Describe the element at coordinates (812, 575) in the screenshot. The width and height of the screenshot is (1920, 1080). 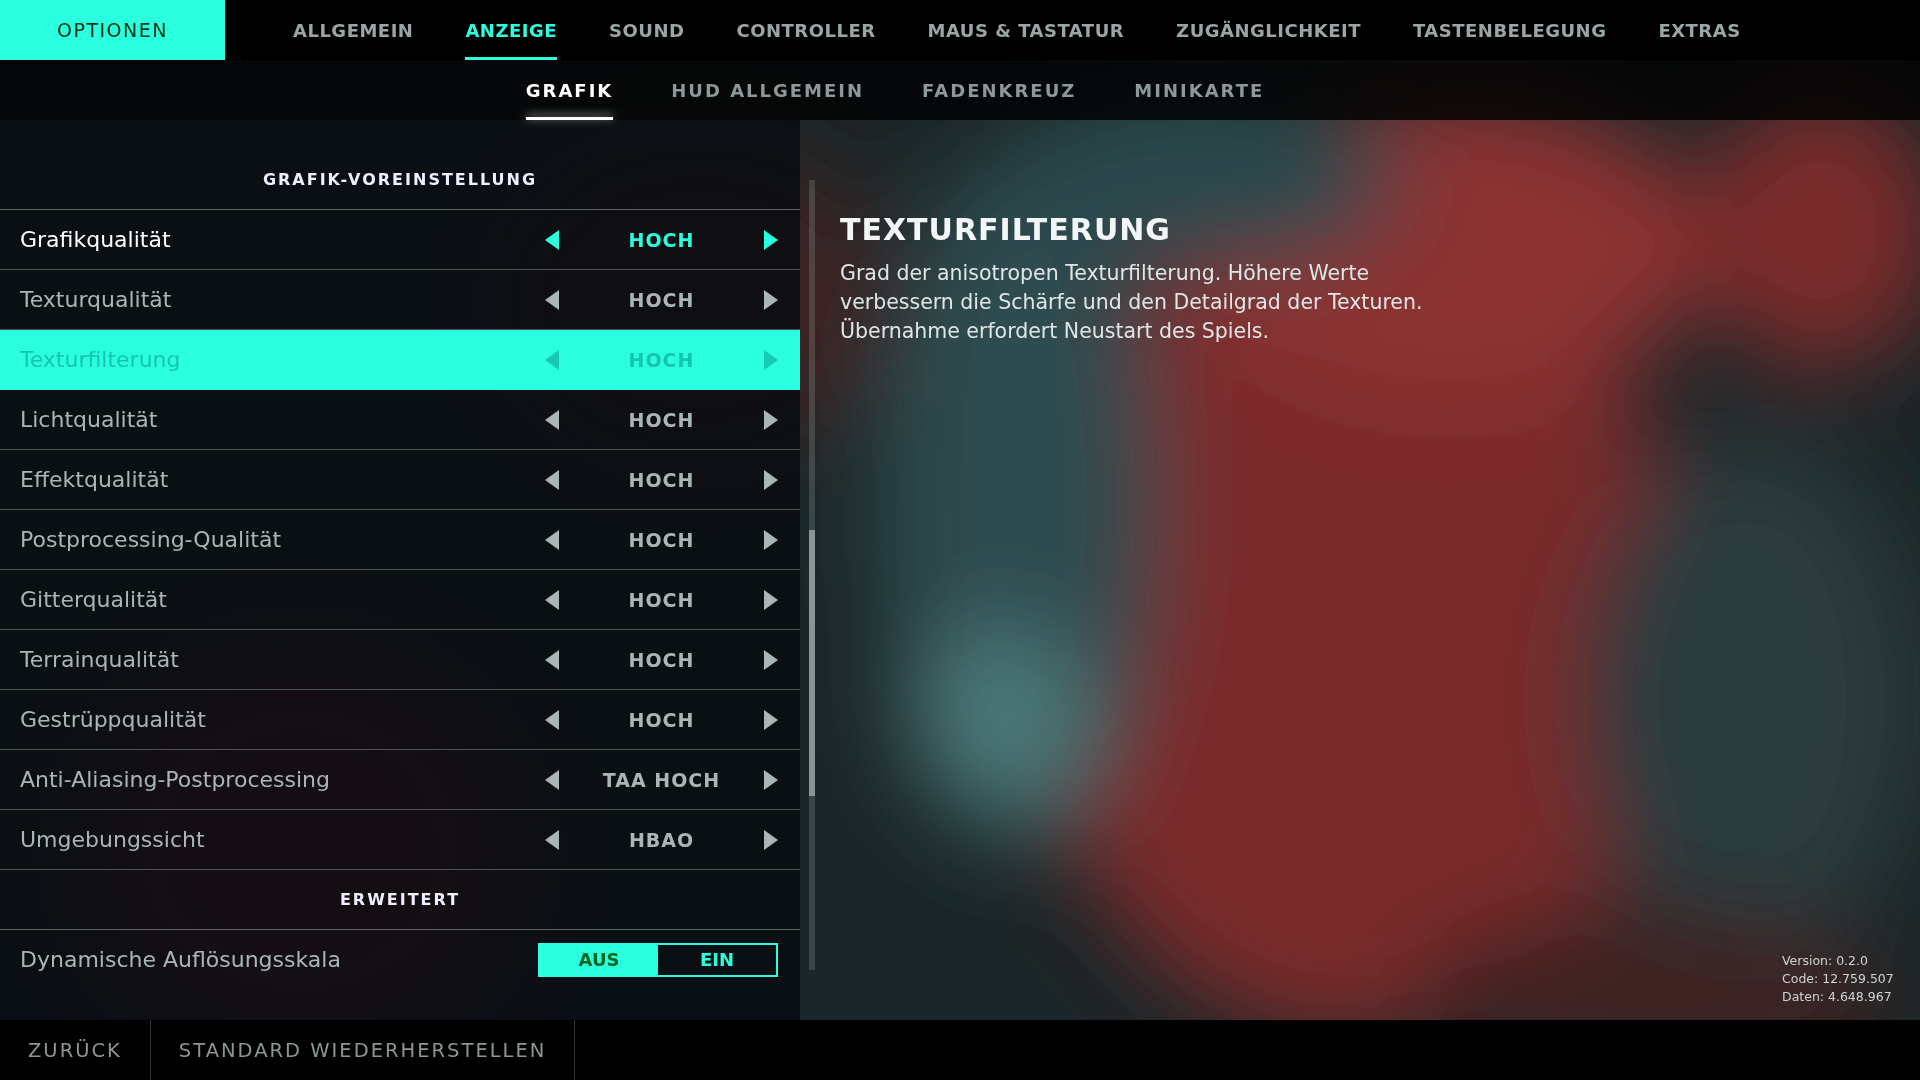
I see `scrollbar` at that location.